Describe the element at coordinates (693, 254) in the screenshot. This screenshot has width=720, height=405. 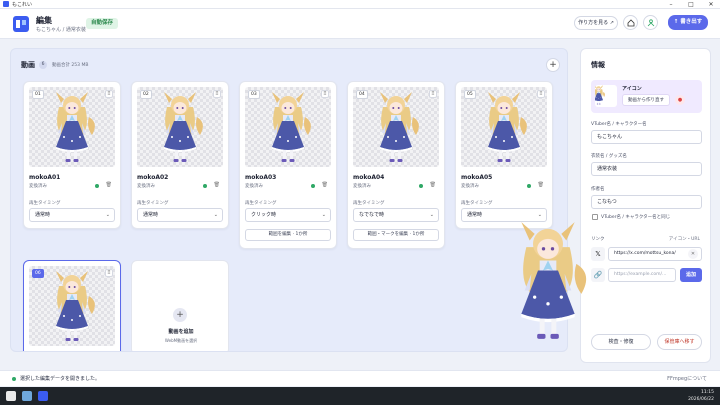
I see `remove-link-icon: ✕` at that location.